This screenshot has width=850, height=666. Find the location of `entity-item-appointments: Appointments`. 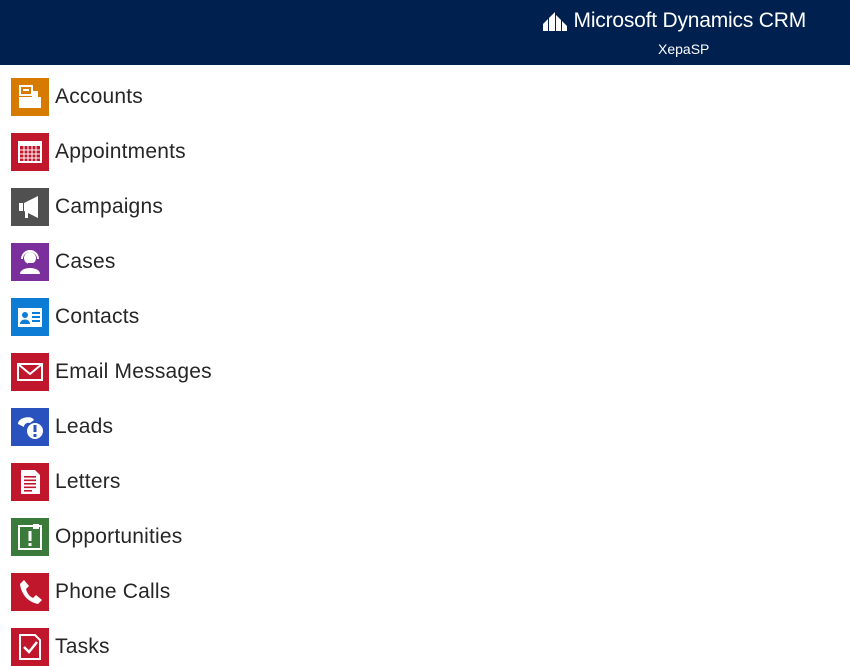

entity-item-appointments: Appointments is located at coordinates (98, 152).